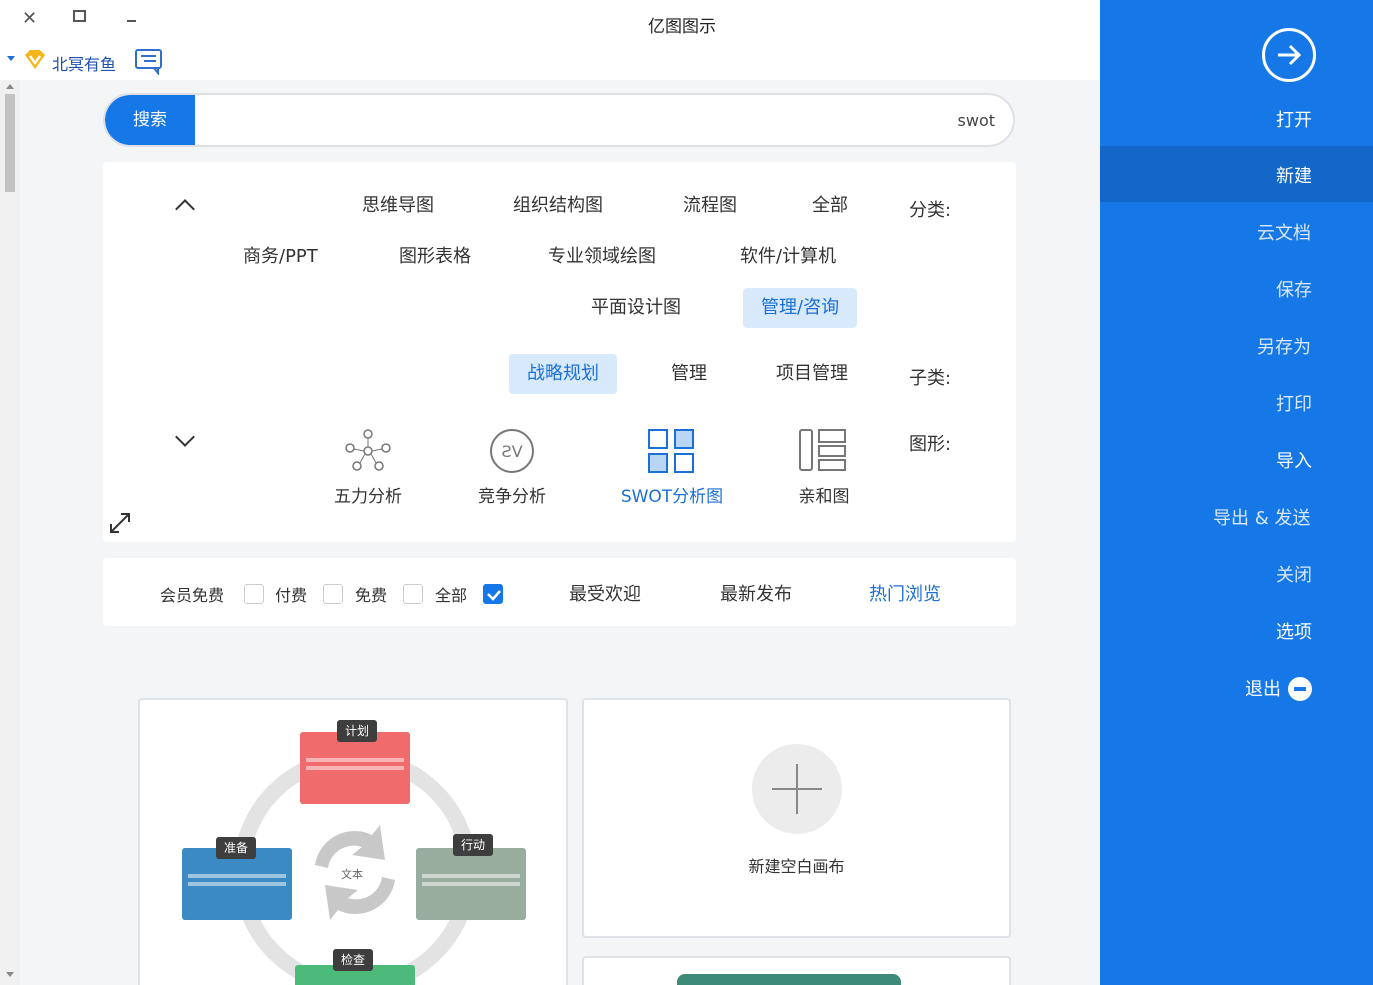 The width and height of the screenshot is (1373, 985). What do you see at coordinates (120, 523) in the screenshot?
I see `expand-icon` at bounding box center [120, 523].